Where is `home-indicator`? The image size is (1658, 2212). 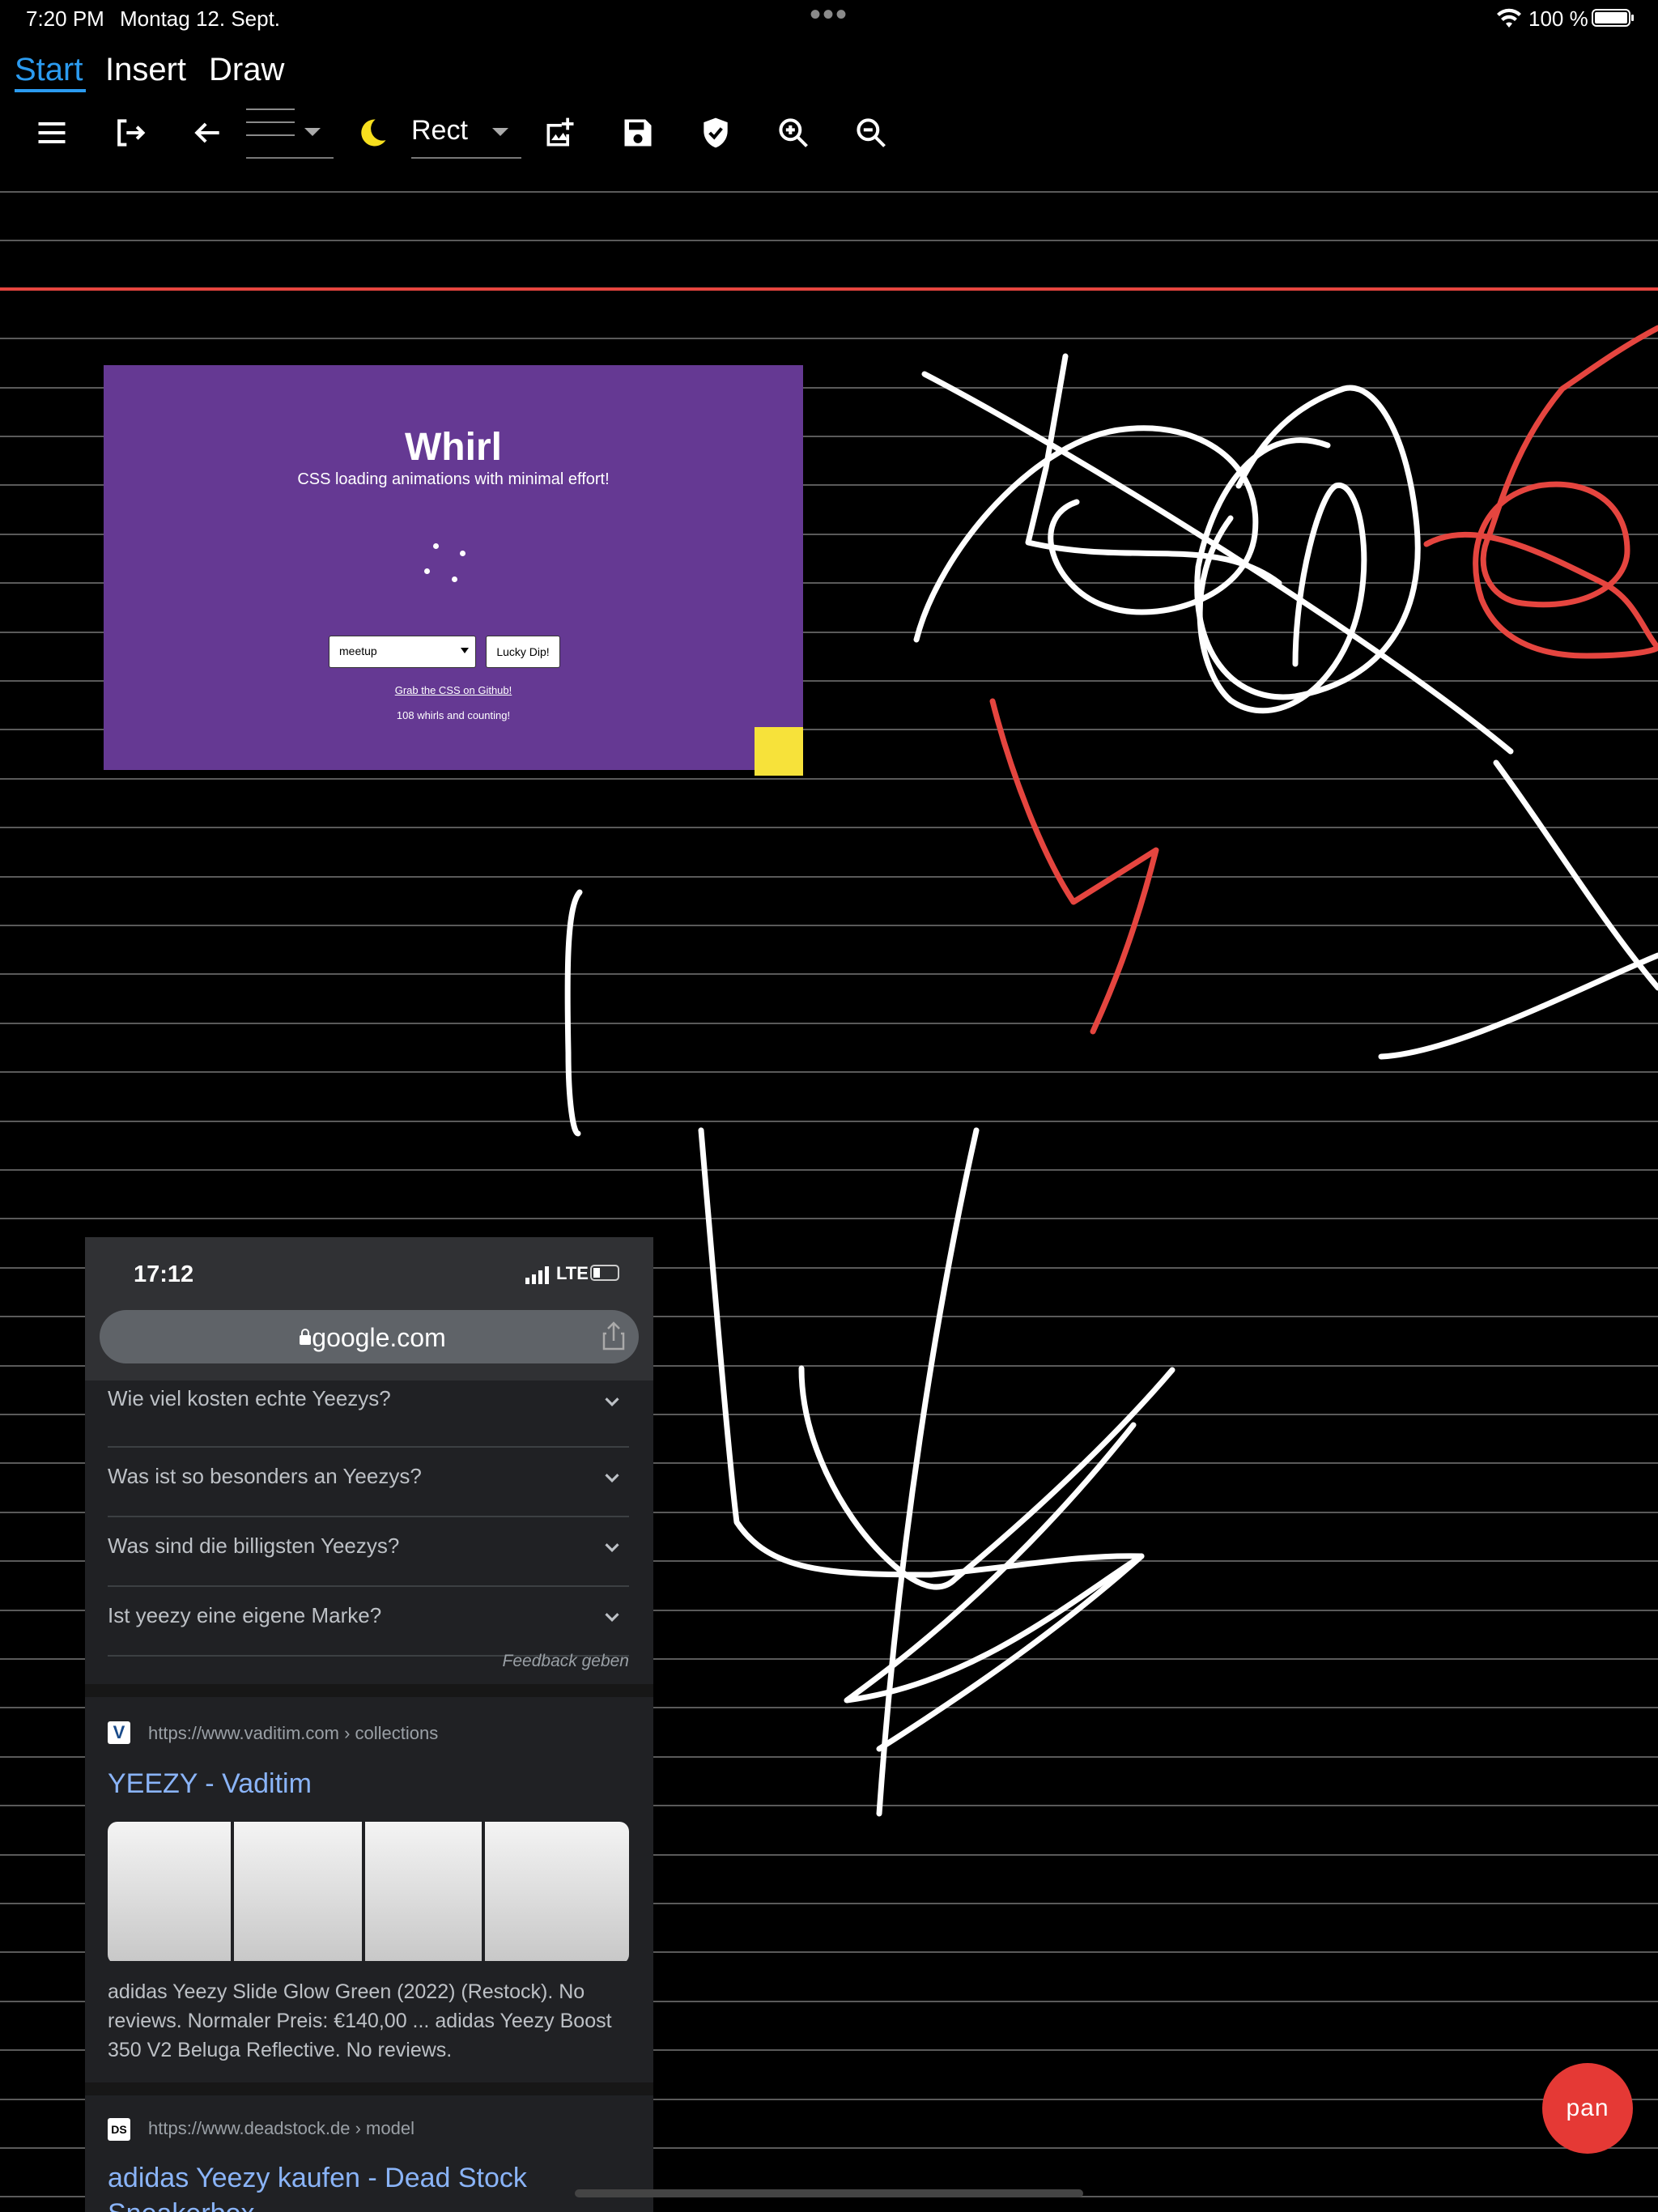
home-indicator is located at coordinates (829, 2193).